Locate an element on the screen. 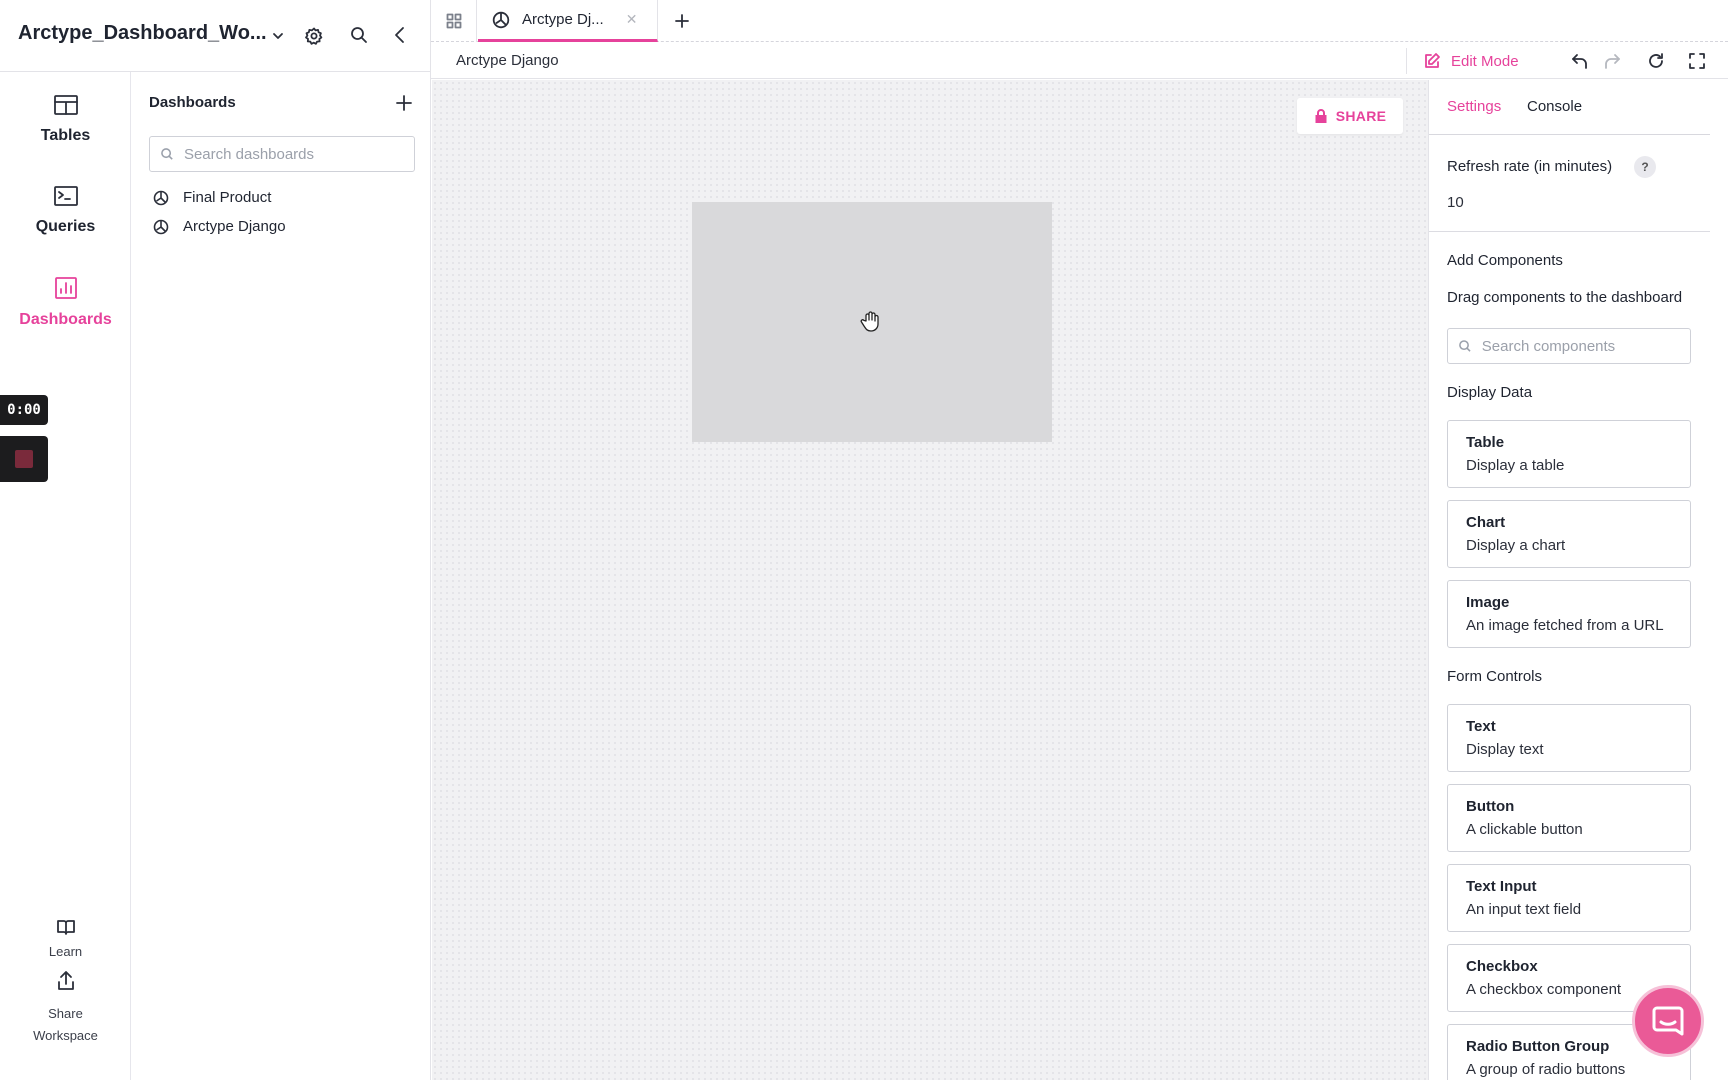 This screenshot has width=1728, height=1080. rail-item-learn: Learn is located at coordinates (65, 940).